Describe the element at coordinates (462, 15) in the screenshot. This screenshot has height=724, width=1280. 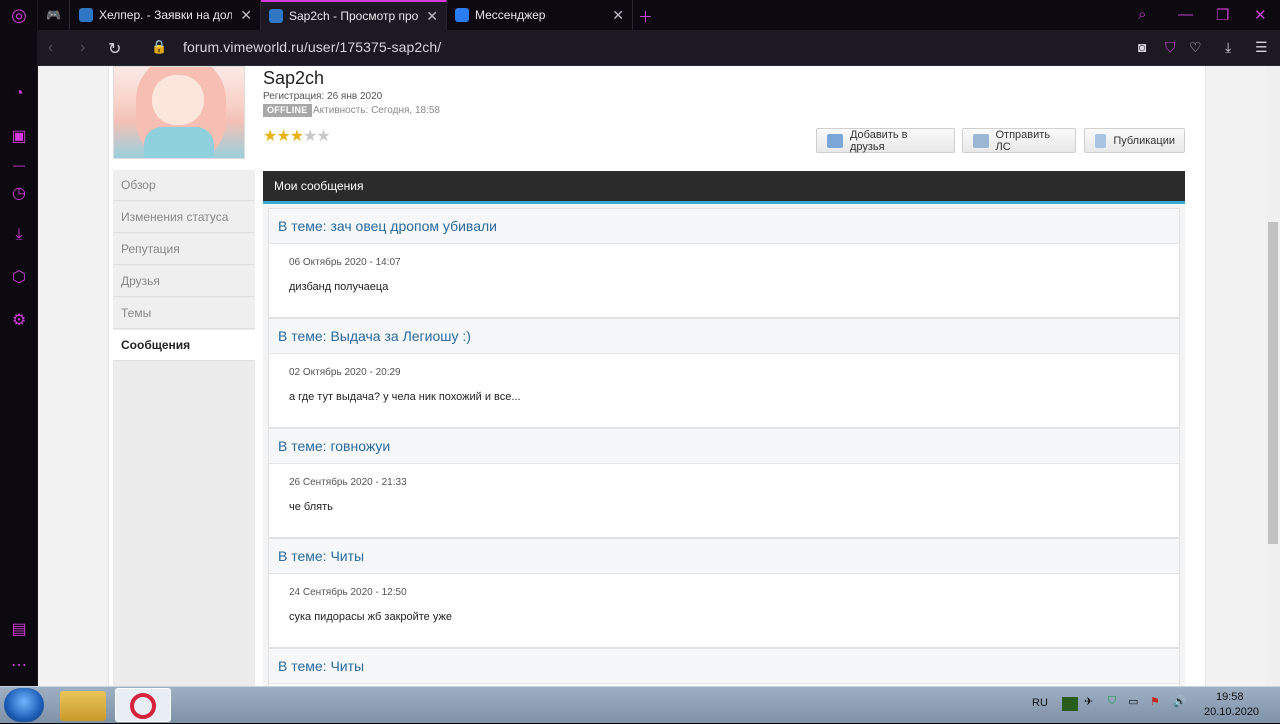
I see `messenger-favicon-icon` at that location.